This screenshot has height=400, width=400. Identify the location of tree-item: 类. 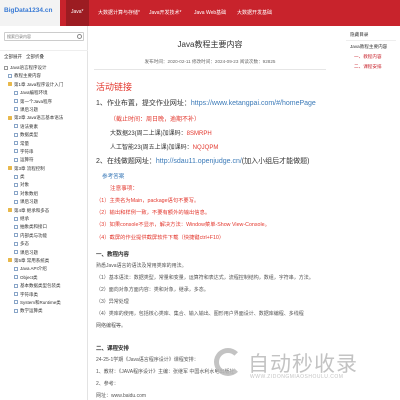
(45, 177).